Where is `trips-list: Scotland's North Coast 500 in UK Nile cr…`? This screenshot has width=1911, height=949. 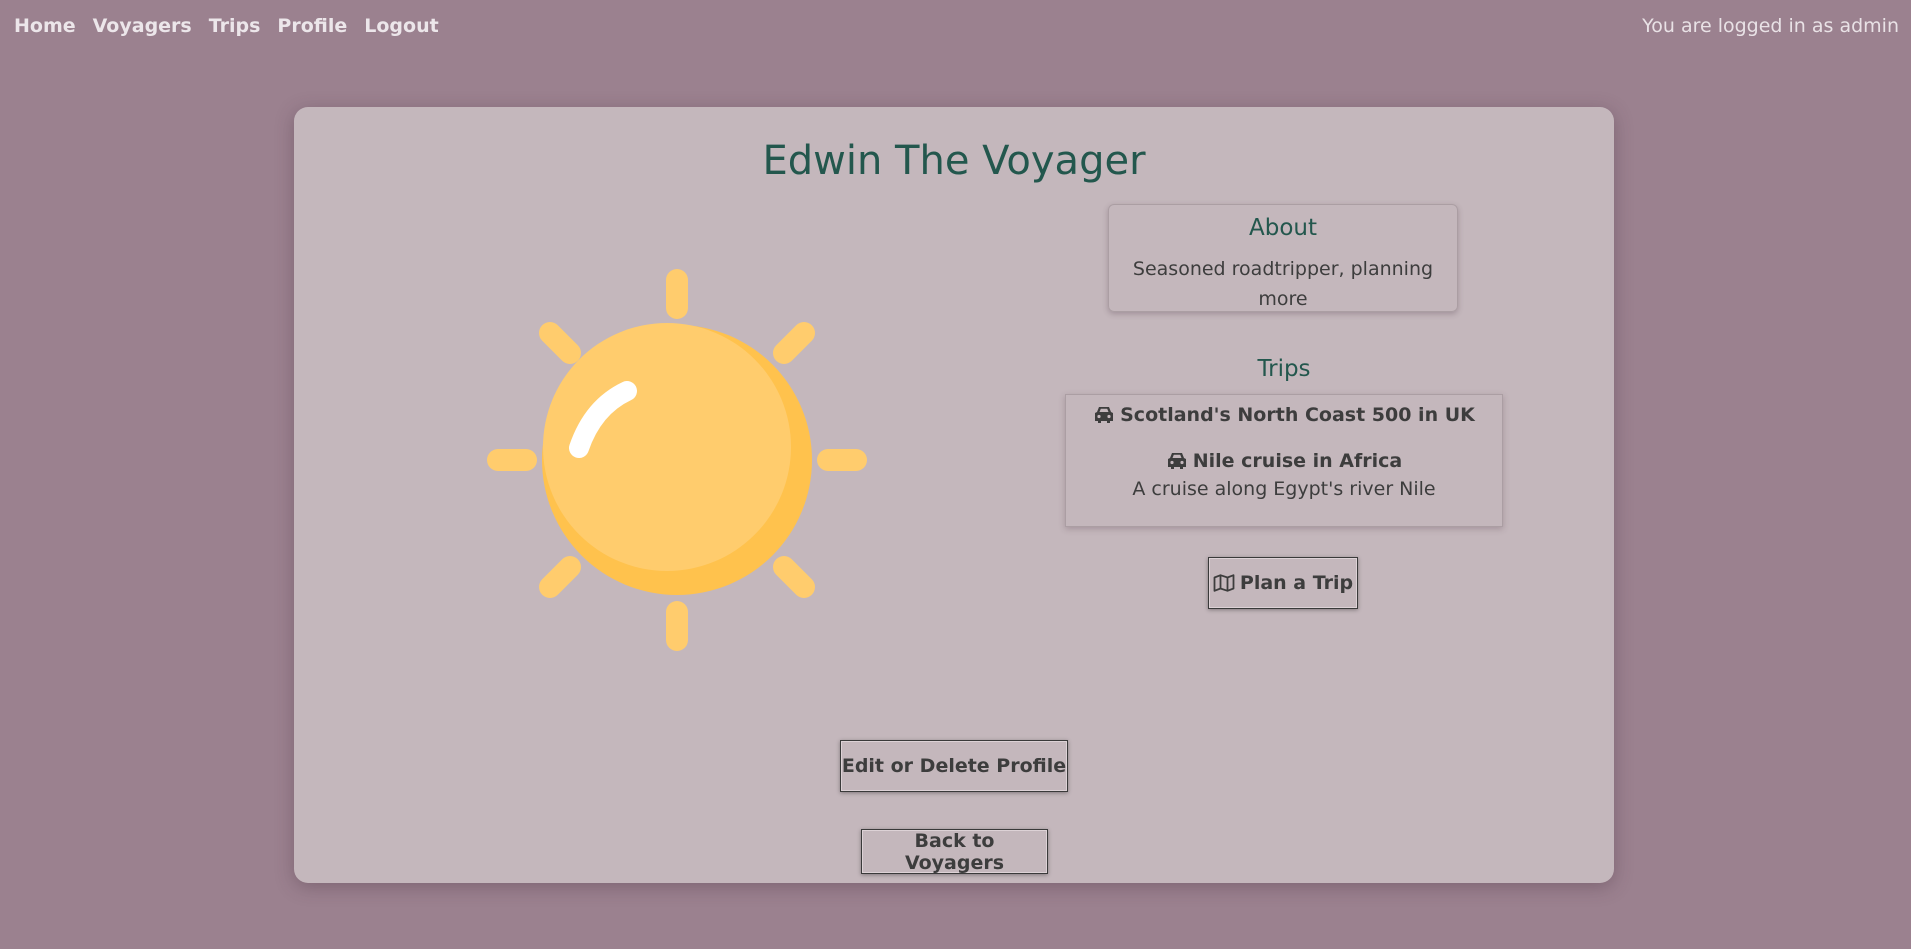
trips-list: Scotland's North Coast 500 in UK Nile cr… is located at coordinates (1284, 460).